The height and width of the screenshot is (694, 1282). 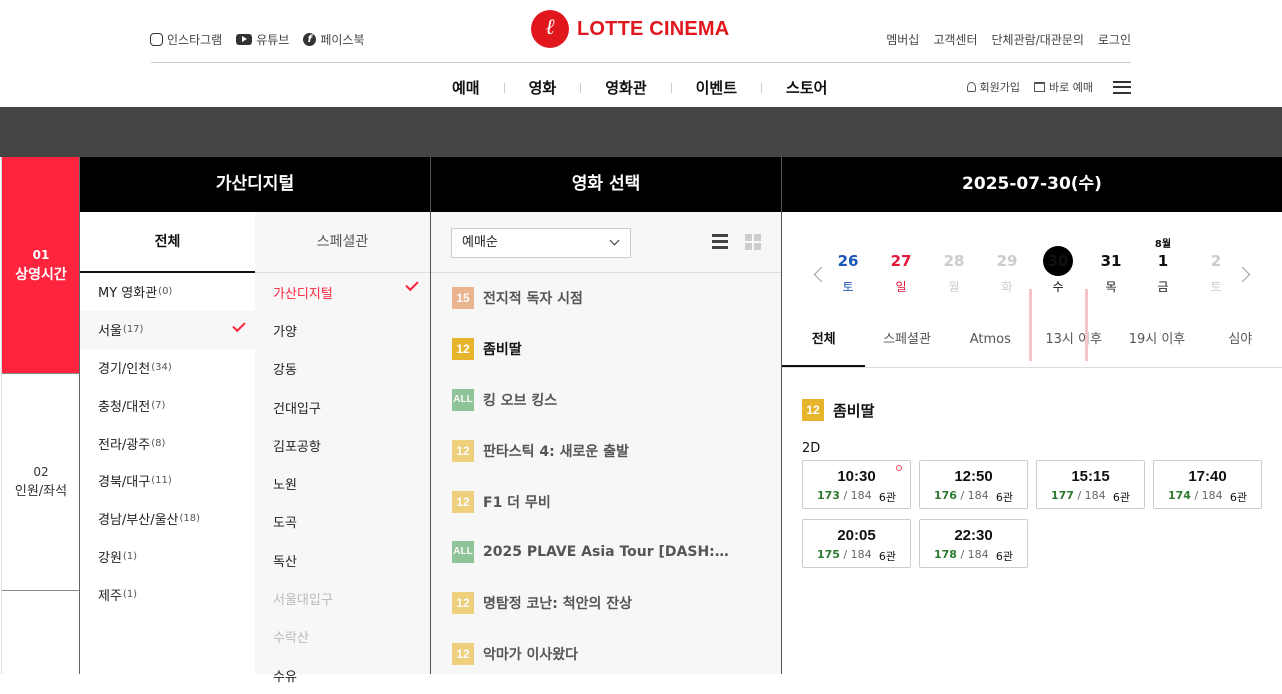 I want to click on sub-nav: 회원가입 바로 예매, so click(x=1048, y=87).